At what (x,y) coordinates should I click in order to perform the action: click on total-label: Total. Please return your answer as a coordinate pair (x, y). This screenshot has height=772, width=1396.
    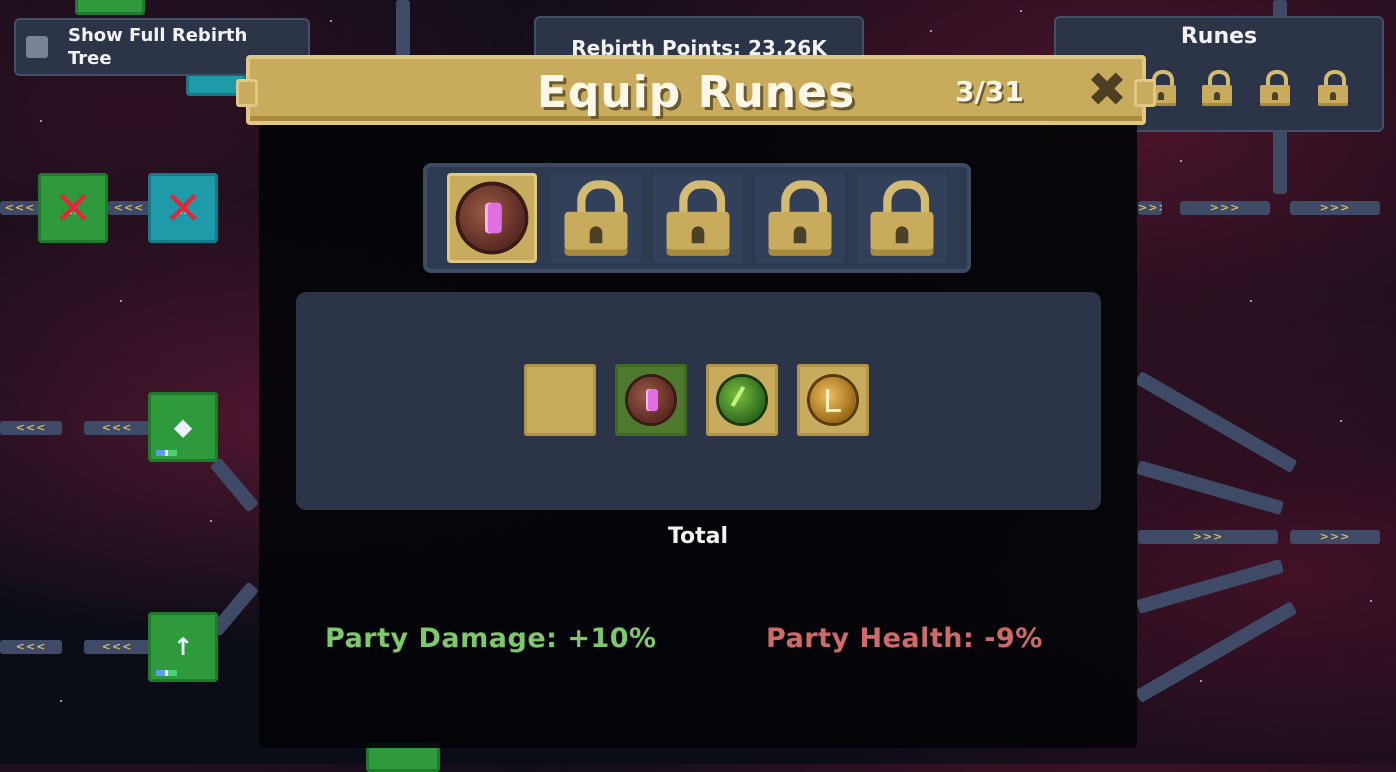
    Looking at the image, I should click on (698, 536).